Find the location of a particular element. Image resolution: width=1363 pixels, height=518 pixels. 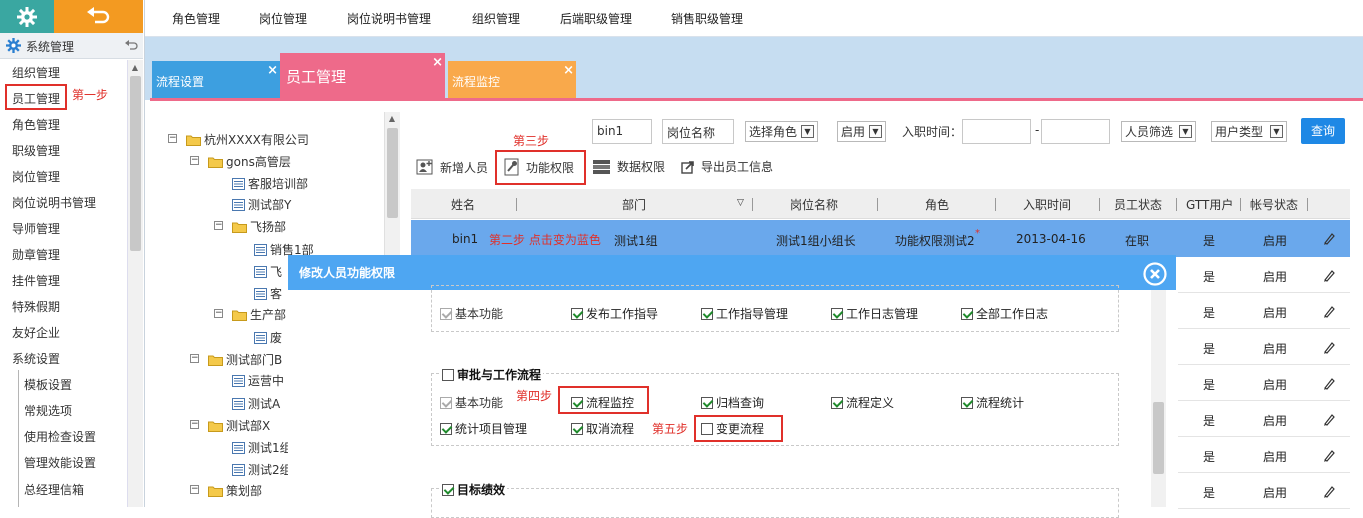

col-join-date: 入职时间 is located at coordinates (1047, 204).